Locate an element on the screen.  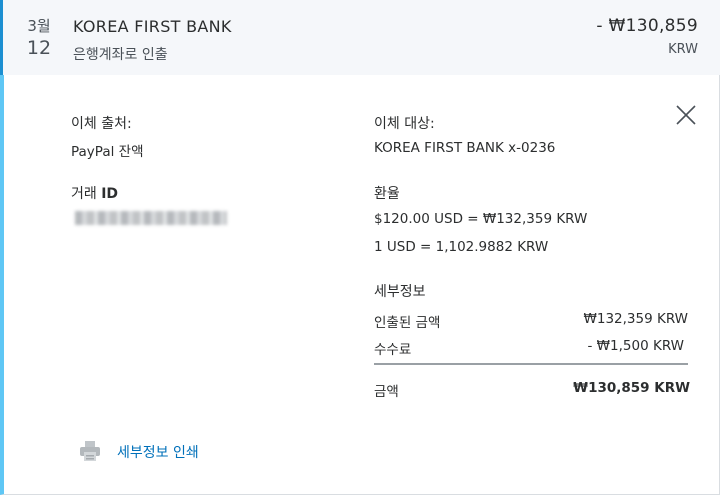
total-value: ₩130,859 KRW is located at coordinates (631, 388).